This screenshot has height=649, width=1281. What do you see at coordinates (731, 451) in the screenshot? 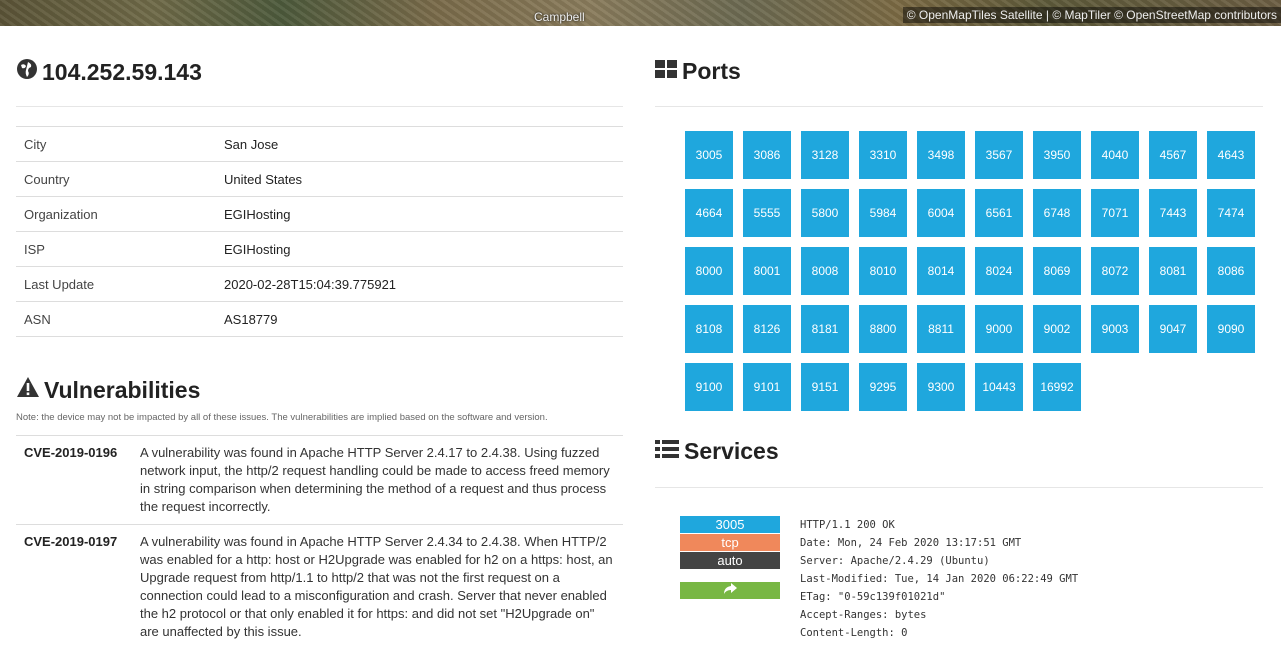
I see `services-title: Services` at bounding box center [731, 451].